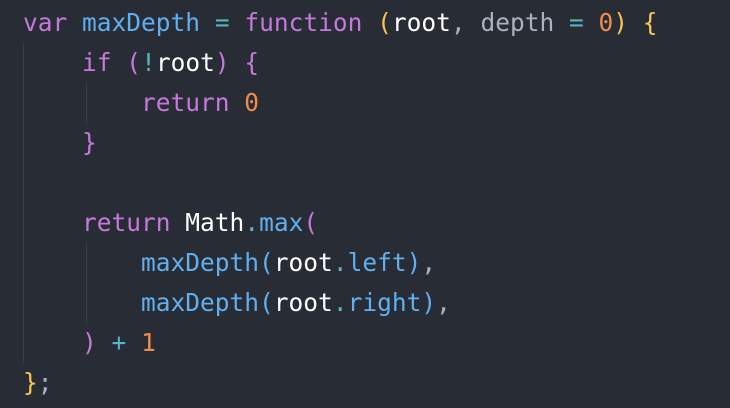 This screenshot has width=730, height=408. What do you see at coordinates (340, 223) in the screenshot?
I see `code-line: return Math.max(` at bounding box center [340, 223].